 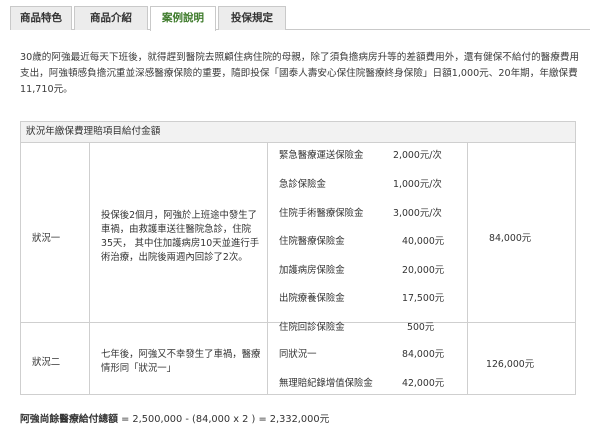 What do you see at coordinates (326, 383) in the screenshot?
I see `item-label: 無理賠紀錄增值保險金` at bounding box center [326, 383].